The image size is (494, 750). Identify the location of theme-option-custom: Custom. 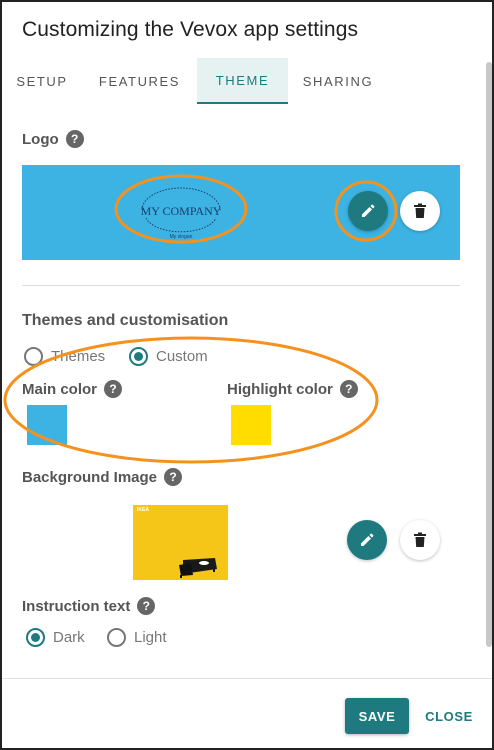
(168, 356).